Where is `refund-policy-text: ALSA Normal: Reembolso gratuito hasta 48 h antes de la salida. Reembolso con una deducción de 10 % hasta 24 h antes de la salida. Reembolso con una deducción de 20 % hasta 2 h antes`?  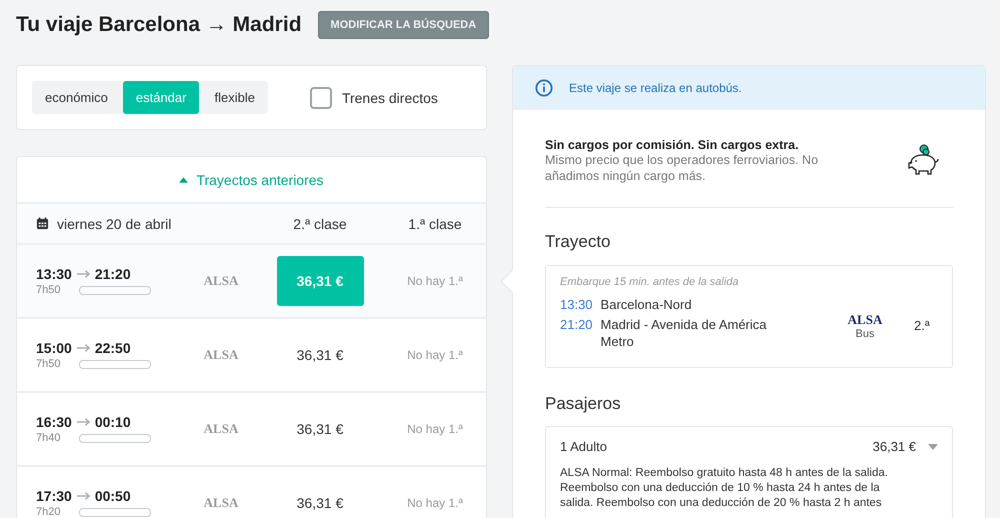
refund-policy-text: ALSA Normal: Reembolso gratuito hasta 48 h antes de la salida. Reembolso con una deducción de 10 % hasta 24 h antes de la salida. Reembolso con una deducción de 20 % hasta 2 h antes is located at coordinates (724, 488).